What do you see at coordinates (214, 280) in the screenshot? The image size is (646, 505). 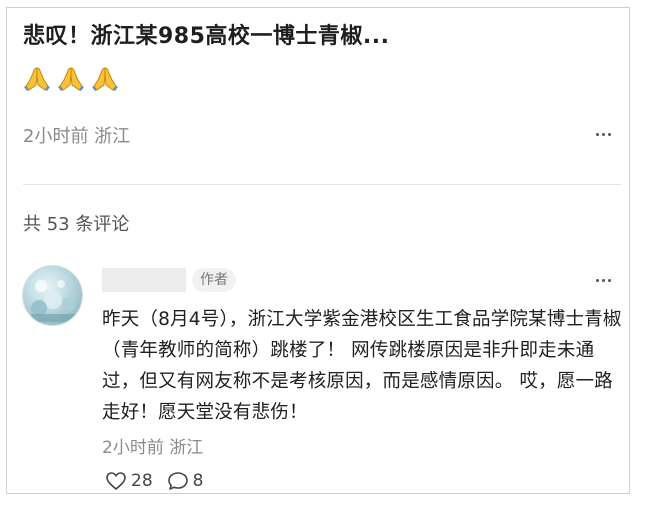 I see `author-badge: 作者` at bounding box center [214, 280].